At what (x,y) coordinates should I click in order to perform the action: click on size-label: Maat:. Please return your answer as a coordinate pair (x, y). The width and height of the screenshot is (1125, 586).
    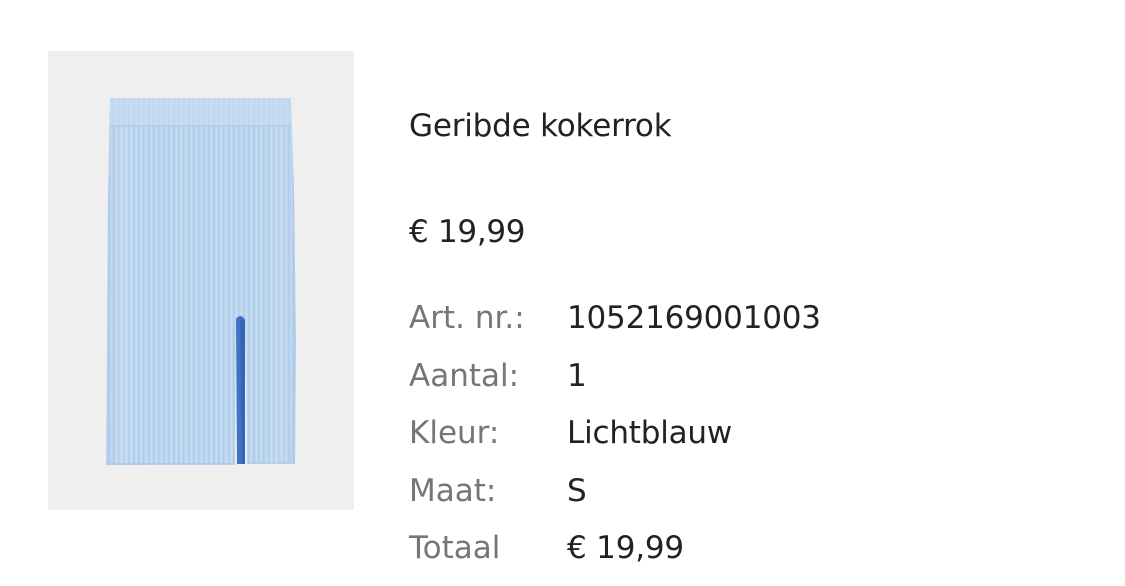
    Looking at the image, I should click on (453, 490).